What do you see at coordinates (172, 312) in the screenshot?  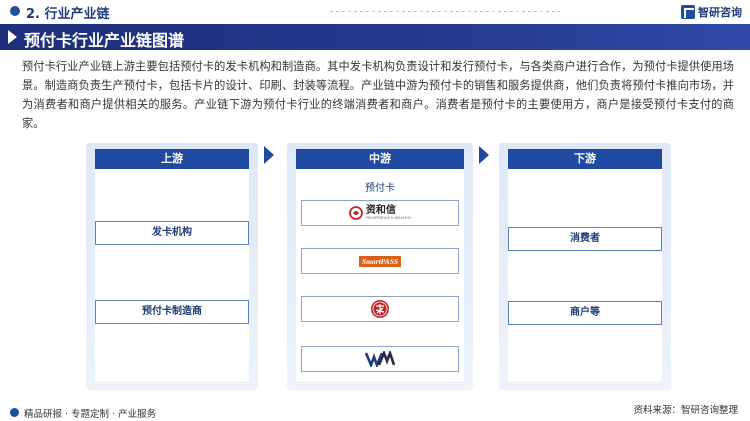 I see `upstream-item-manufacturer: 预付卡制造商` at bounding box center [172, 312].